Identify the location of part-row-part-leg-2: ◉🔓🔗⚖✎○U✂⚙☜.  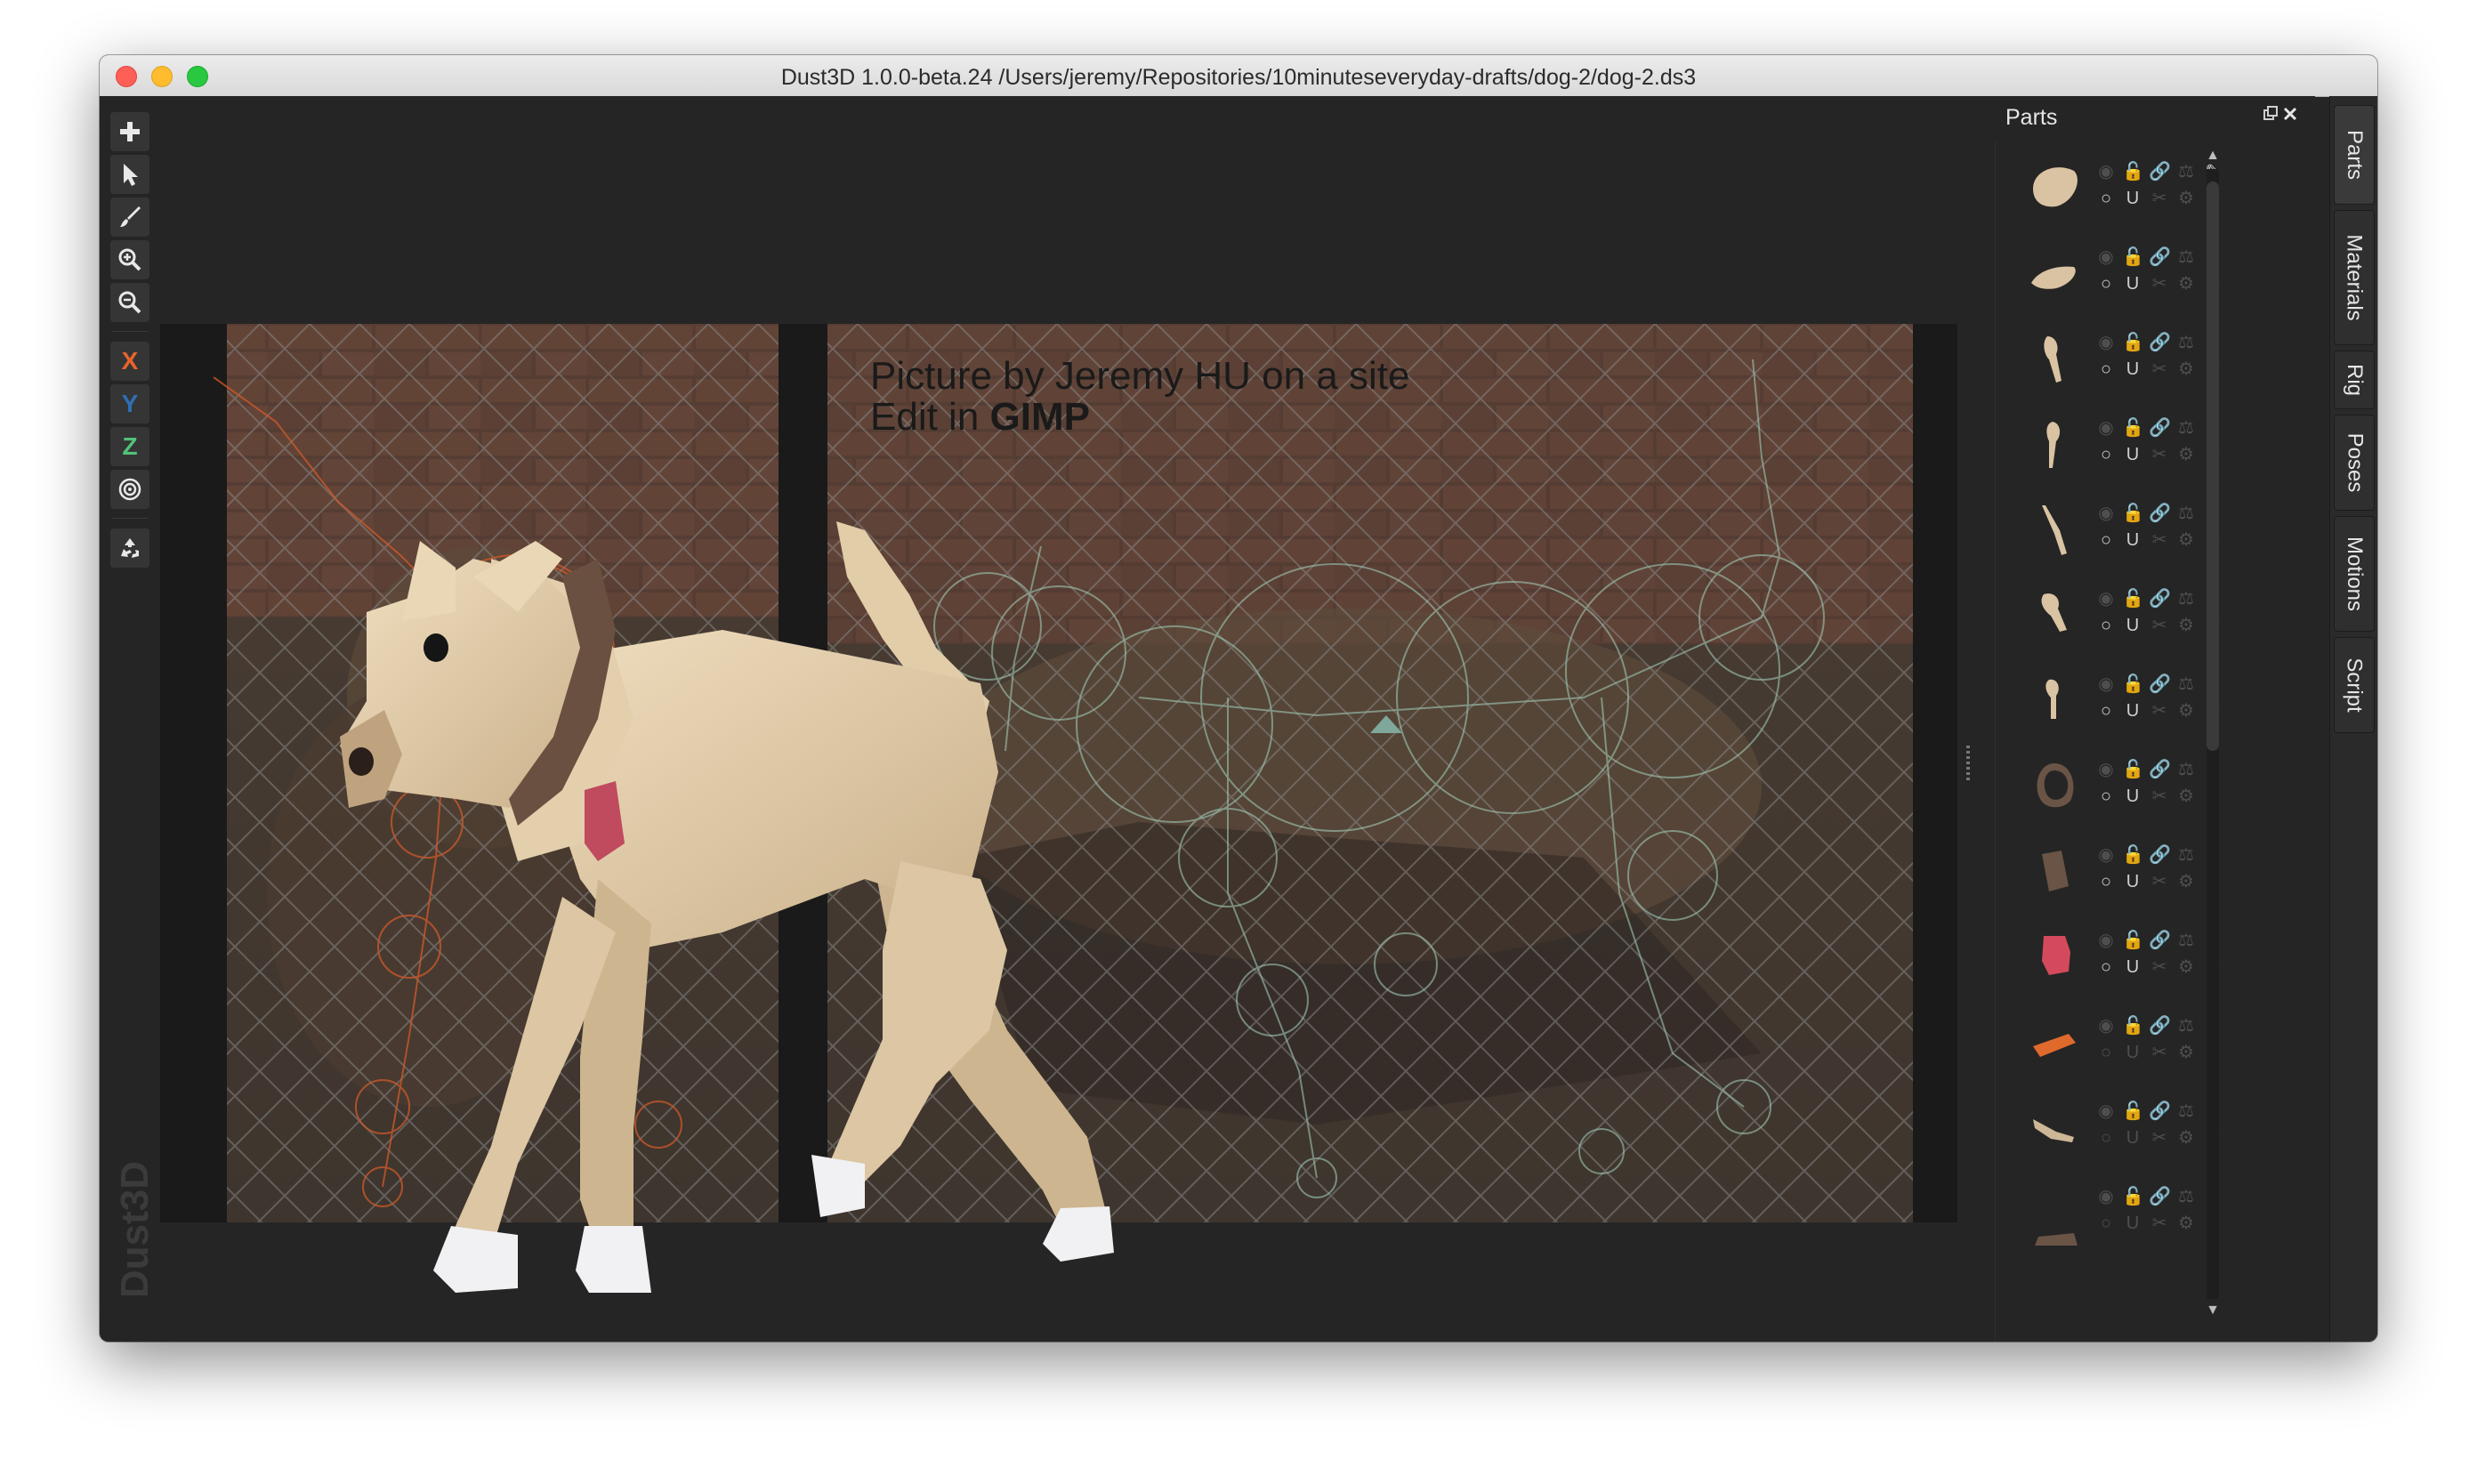
(2142, 445).